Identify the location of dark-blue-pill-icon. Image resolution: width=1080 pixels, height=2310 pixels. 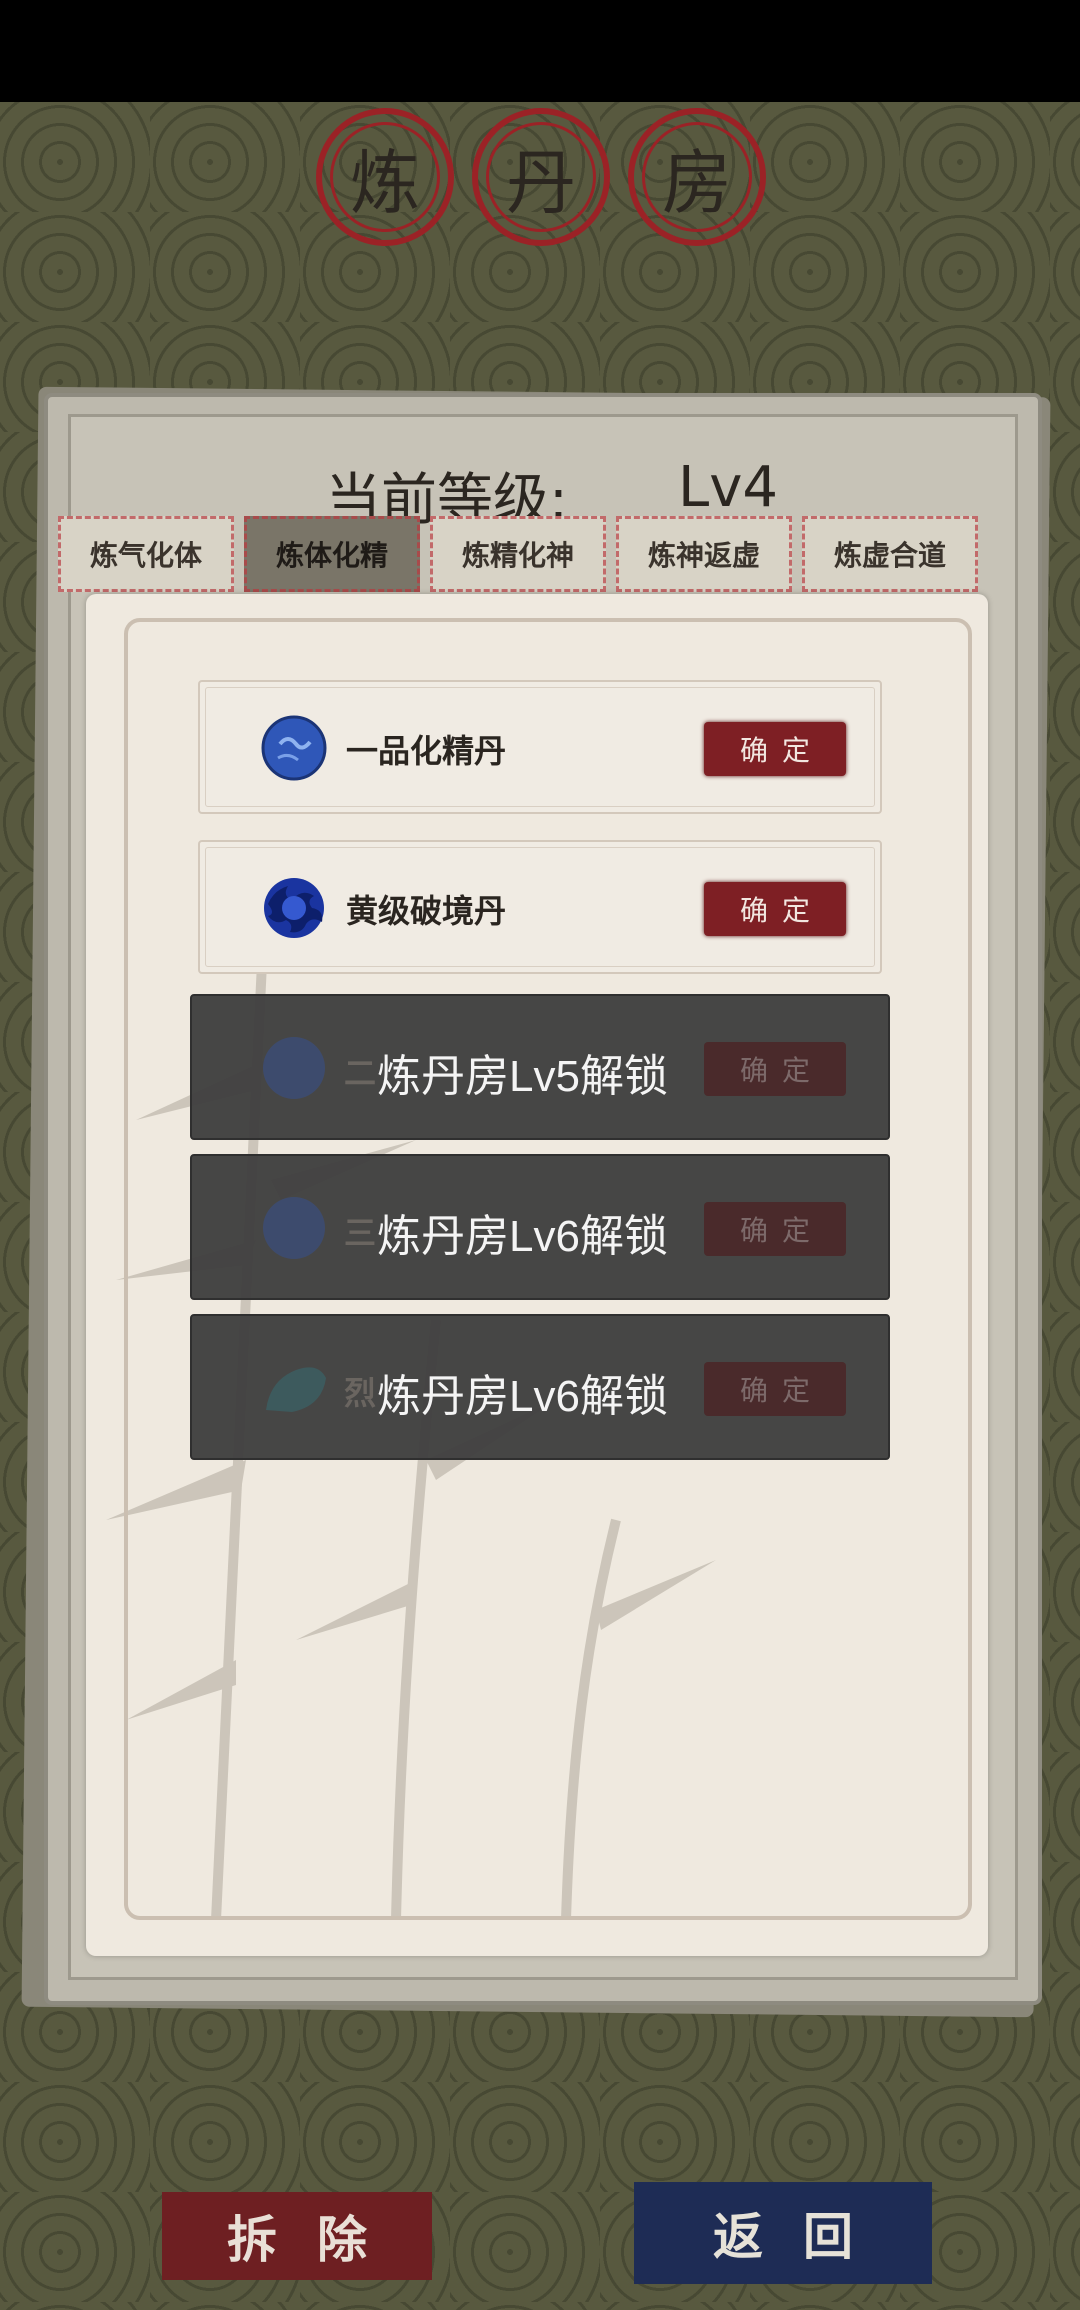
(294, 908).